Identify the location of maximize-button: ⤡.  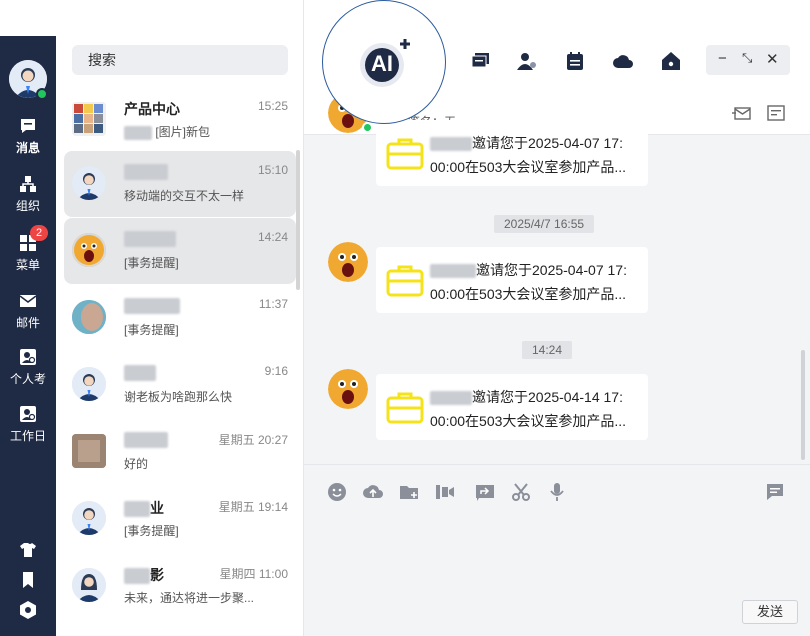
(747, 58).